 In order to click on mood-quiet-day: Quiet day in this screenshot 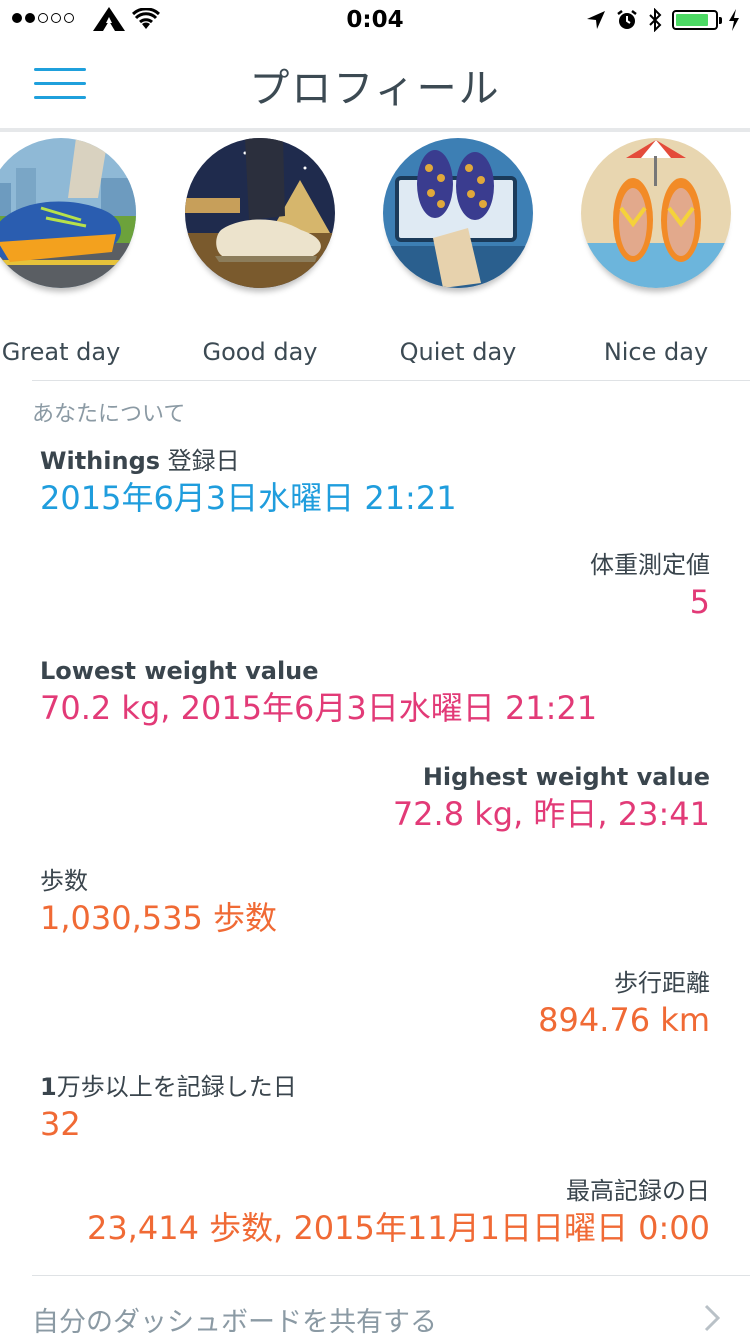, I will do `click(455, 256)`.